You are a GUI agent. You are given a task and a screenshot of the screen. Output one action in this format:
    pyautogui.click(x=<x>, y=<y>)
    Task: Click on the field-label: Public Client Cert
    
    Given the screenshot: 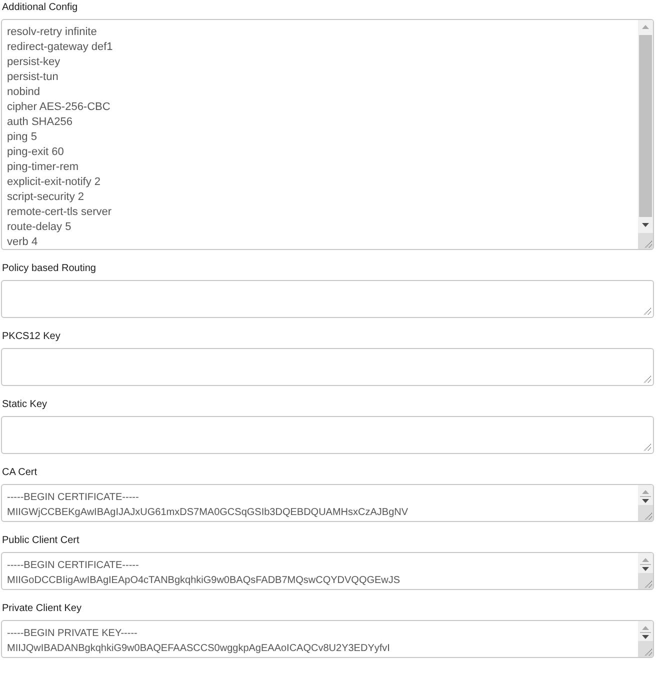 What is the action you would take?
    pyautogui.click(x=40, y=541)
    